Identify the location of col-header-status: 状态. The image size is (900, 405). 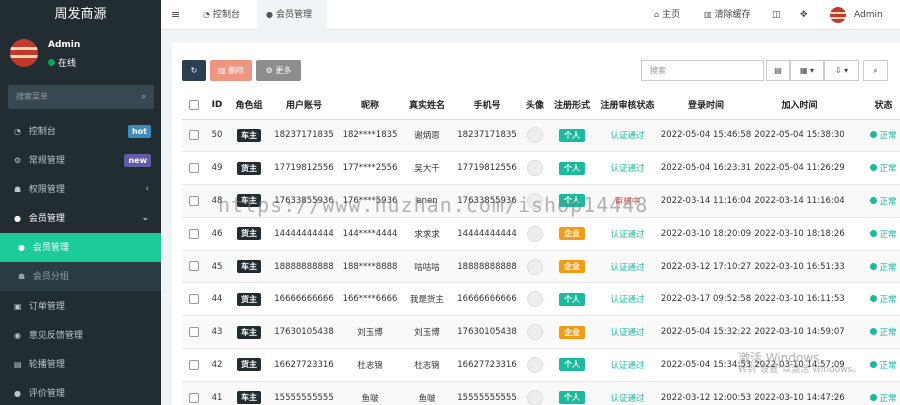
(873, 105).